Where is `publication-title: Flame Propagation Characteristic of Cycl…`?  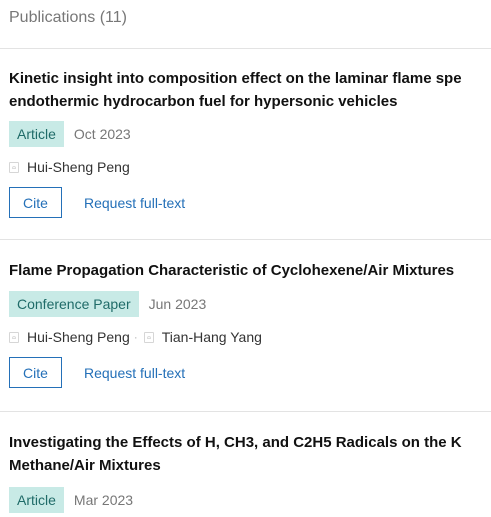
publication-title: Flame Propagation Characteristic of Cycl… is located at coordinates (250, 270).